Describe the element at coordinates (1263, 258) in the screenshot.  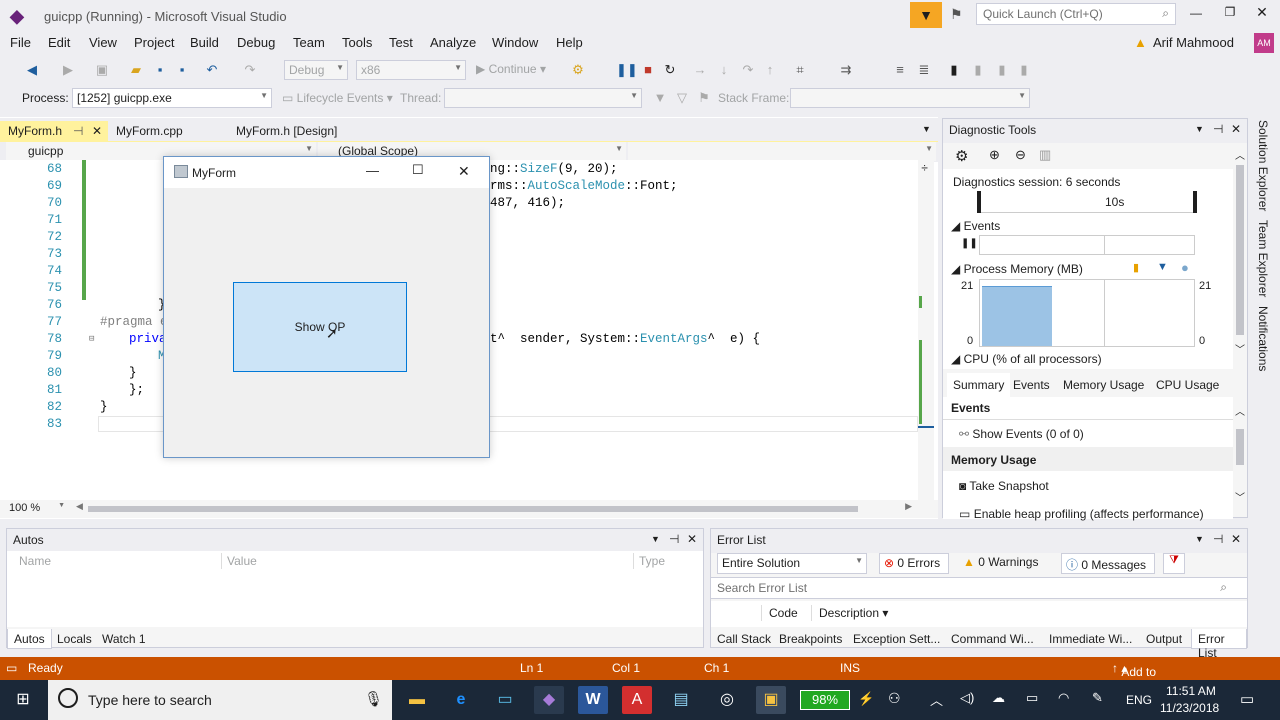
I see `team-explorer-tab: Team Explorer` at that location.